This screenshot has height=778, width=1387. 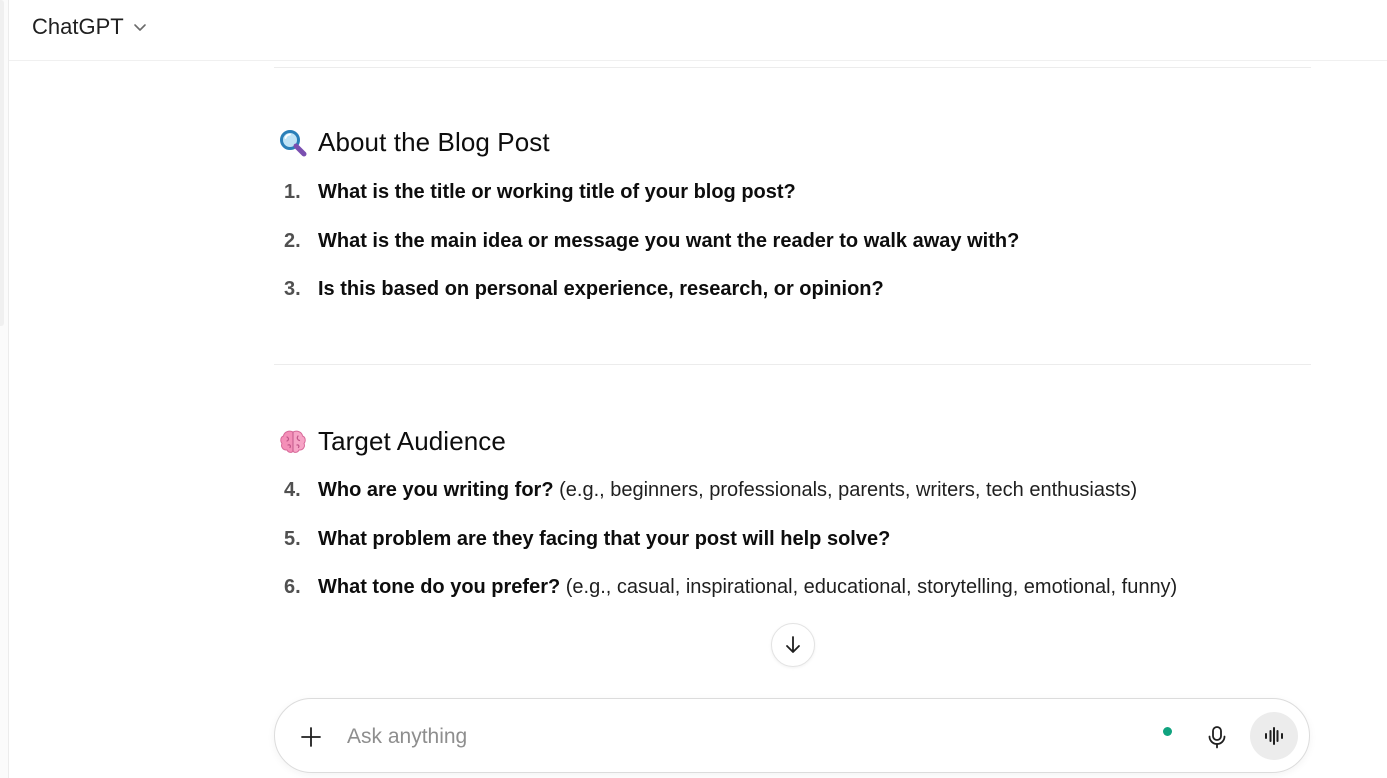 I want to click on status-indicator, so click(x=1167, y=731).